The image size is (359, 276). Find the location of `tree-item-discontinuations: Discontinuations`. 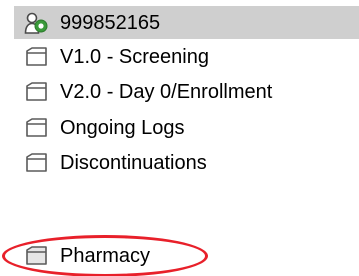

tree-item-discontinuations: Discontinuations is located at coordinates (179, 162).